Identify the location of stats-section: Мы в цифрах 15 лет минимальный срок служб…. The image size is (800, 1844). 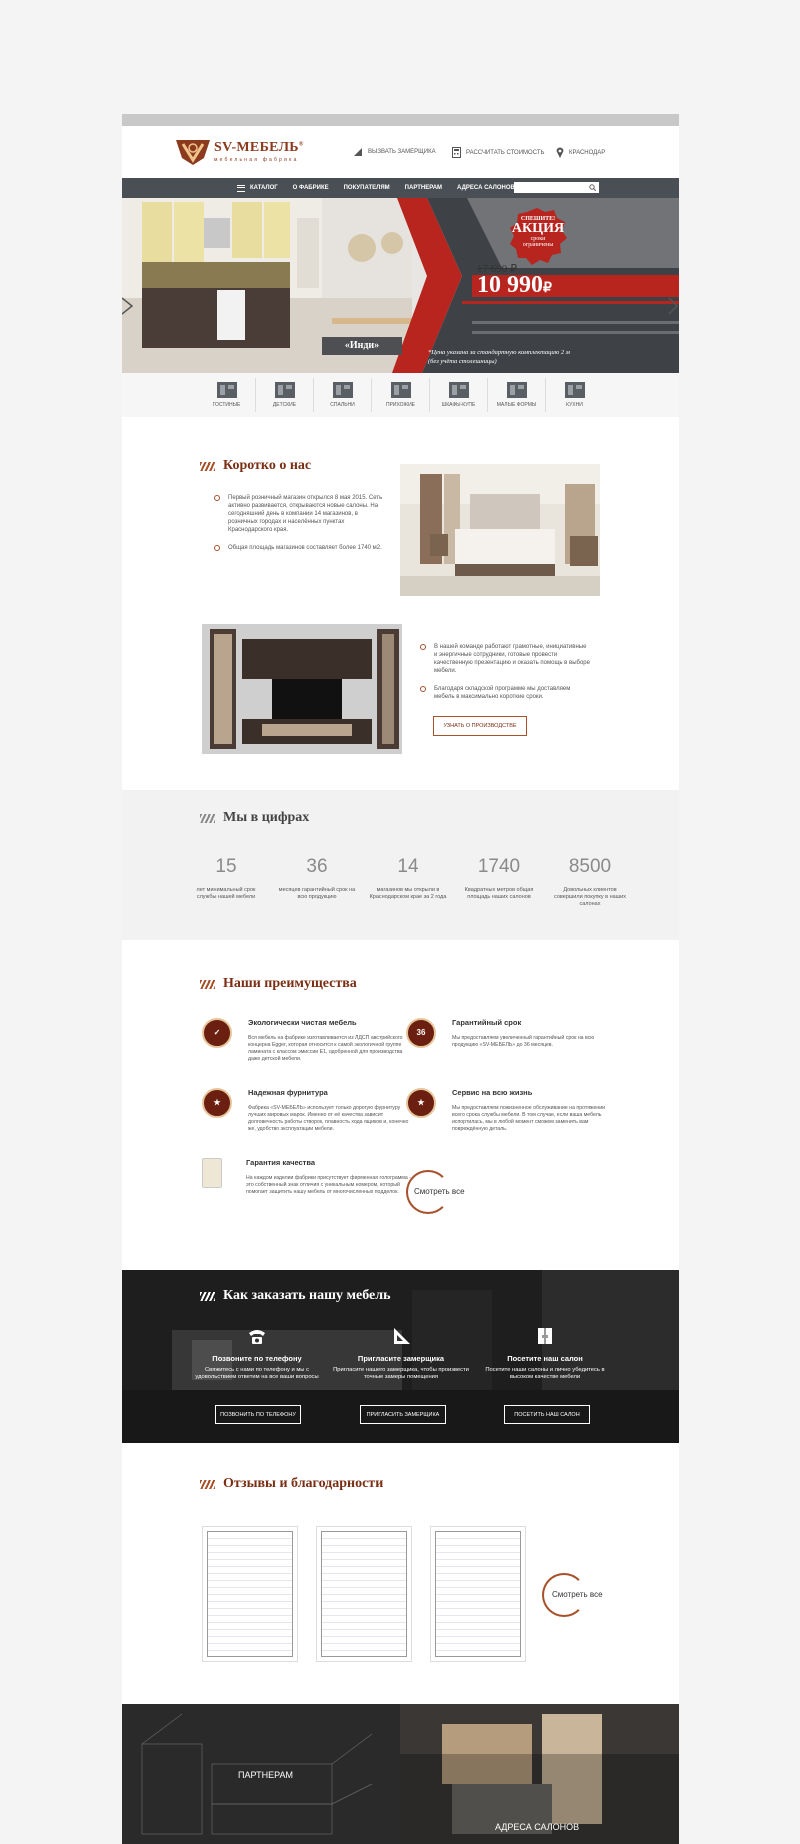
(400, 865).